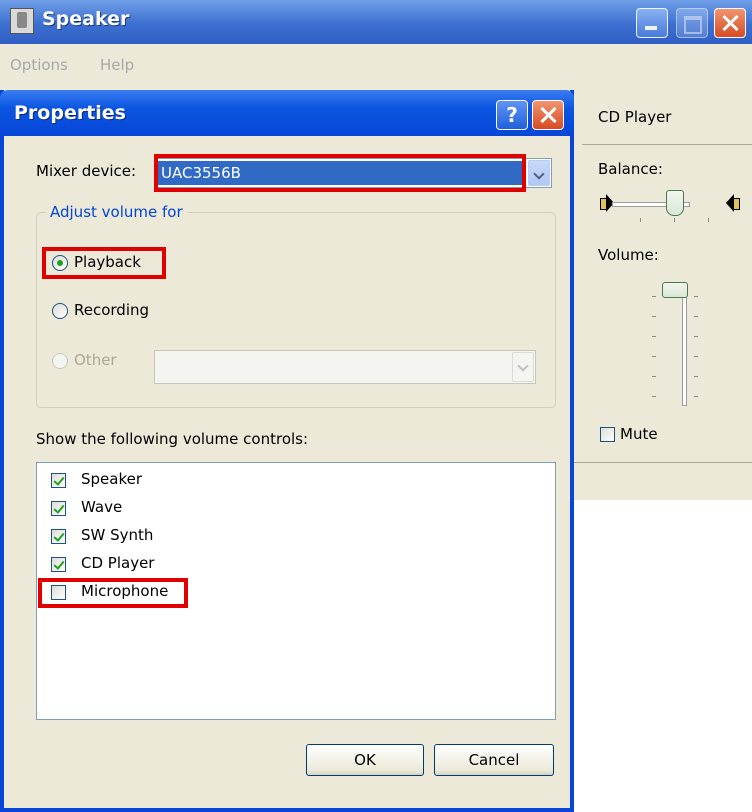 This screenshot has width=752, height=812. I want to click on column-divider, so click(667, 144).